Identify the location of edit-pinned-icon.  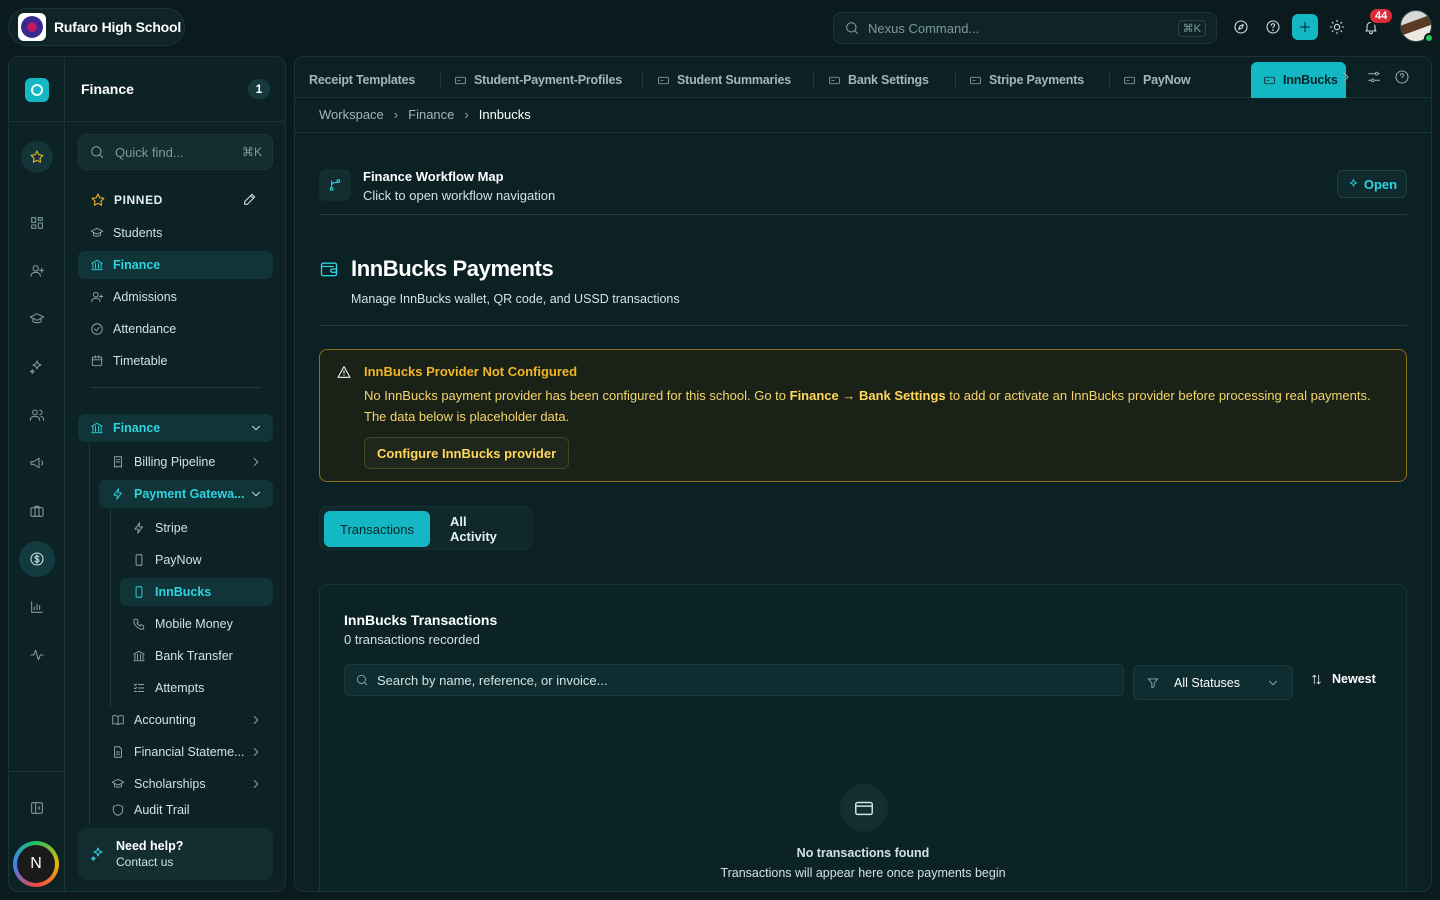
(250, 199).